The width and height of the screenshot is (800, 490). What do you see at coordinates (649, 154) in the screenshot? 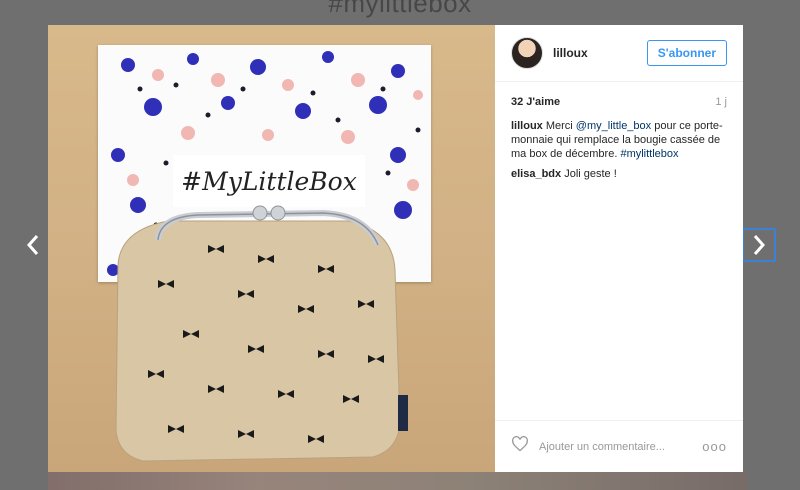
I see `caption-hashtag-link: #mylittlebox` at bounding box center [649, 154].